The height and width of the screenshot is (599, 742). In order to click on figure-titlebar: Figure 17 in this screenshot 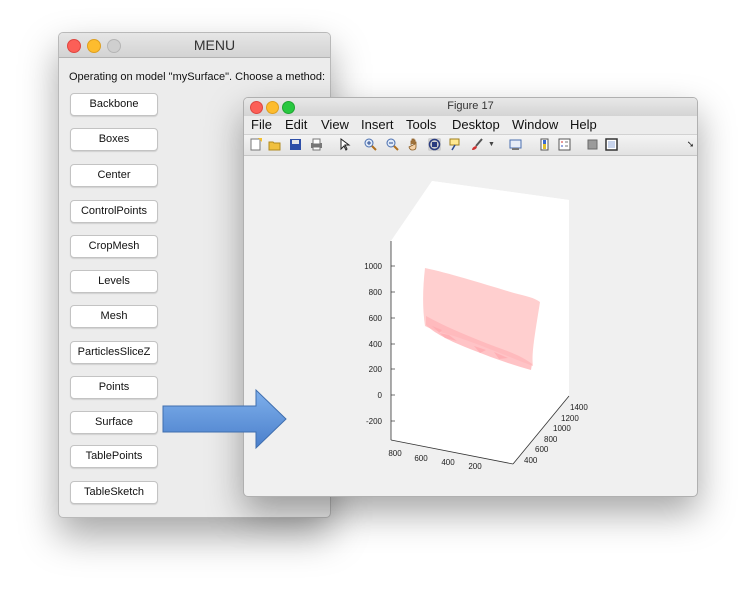, I will do `click(470, 107)`.